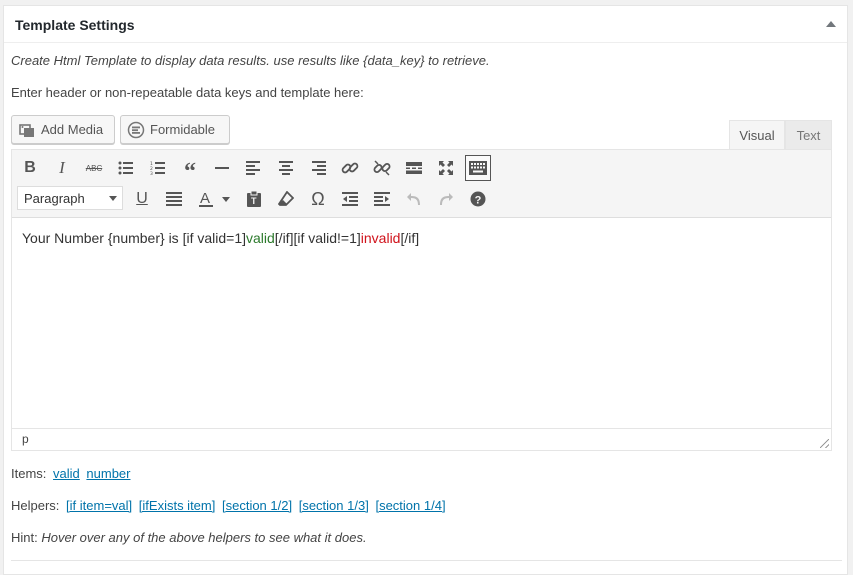 The height and width of the screenshot is (575, 853). Describe the element at coordinates (286, 199) in the screenshot. I see `clear-formatting-icon` at that location.